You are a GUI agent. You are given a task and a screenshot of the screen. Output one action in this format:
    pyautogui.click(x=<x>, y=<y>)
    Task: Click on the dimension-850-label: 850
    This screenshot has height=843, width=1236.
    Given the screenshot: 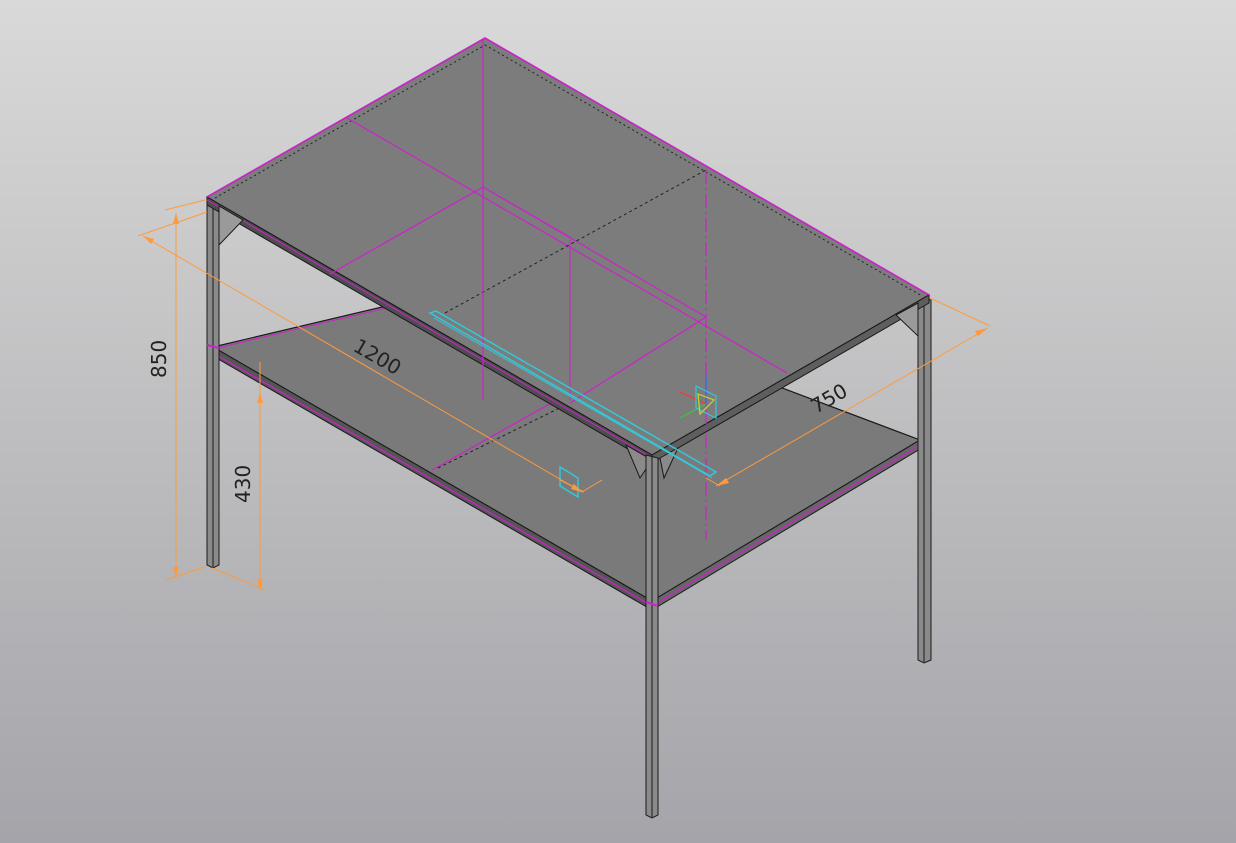 What is the action you would take?
    pyautogui.click(x=159, y=359)
    